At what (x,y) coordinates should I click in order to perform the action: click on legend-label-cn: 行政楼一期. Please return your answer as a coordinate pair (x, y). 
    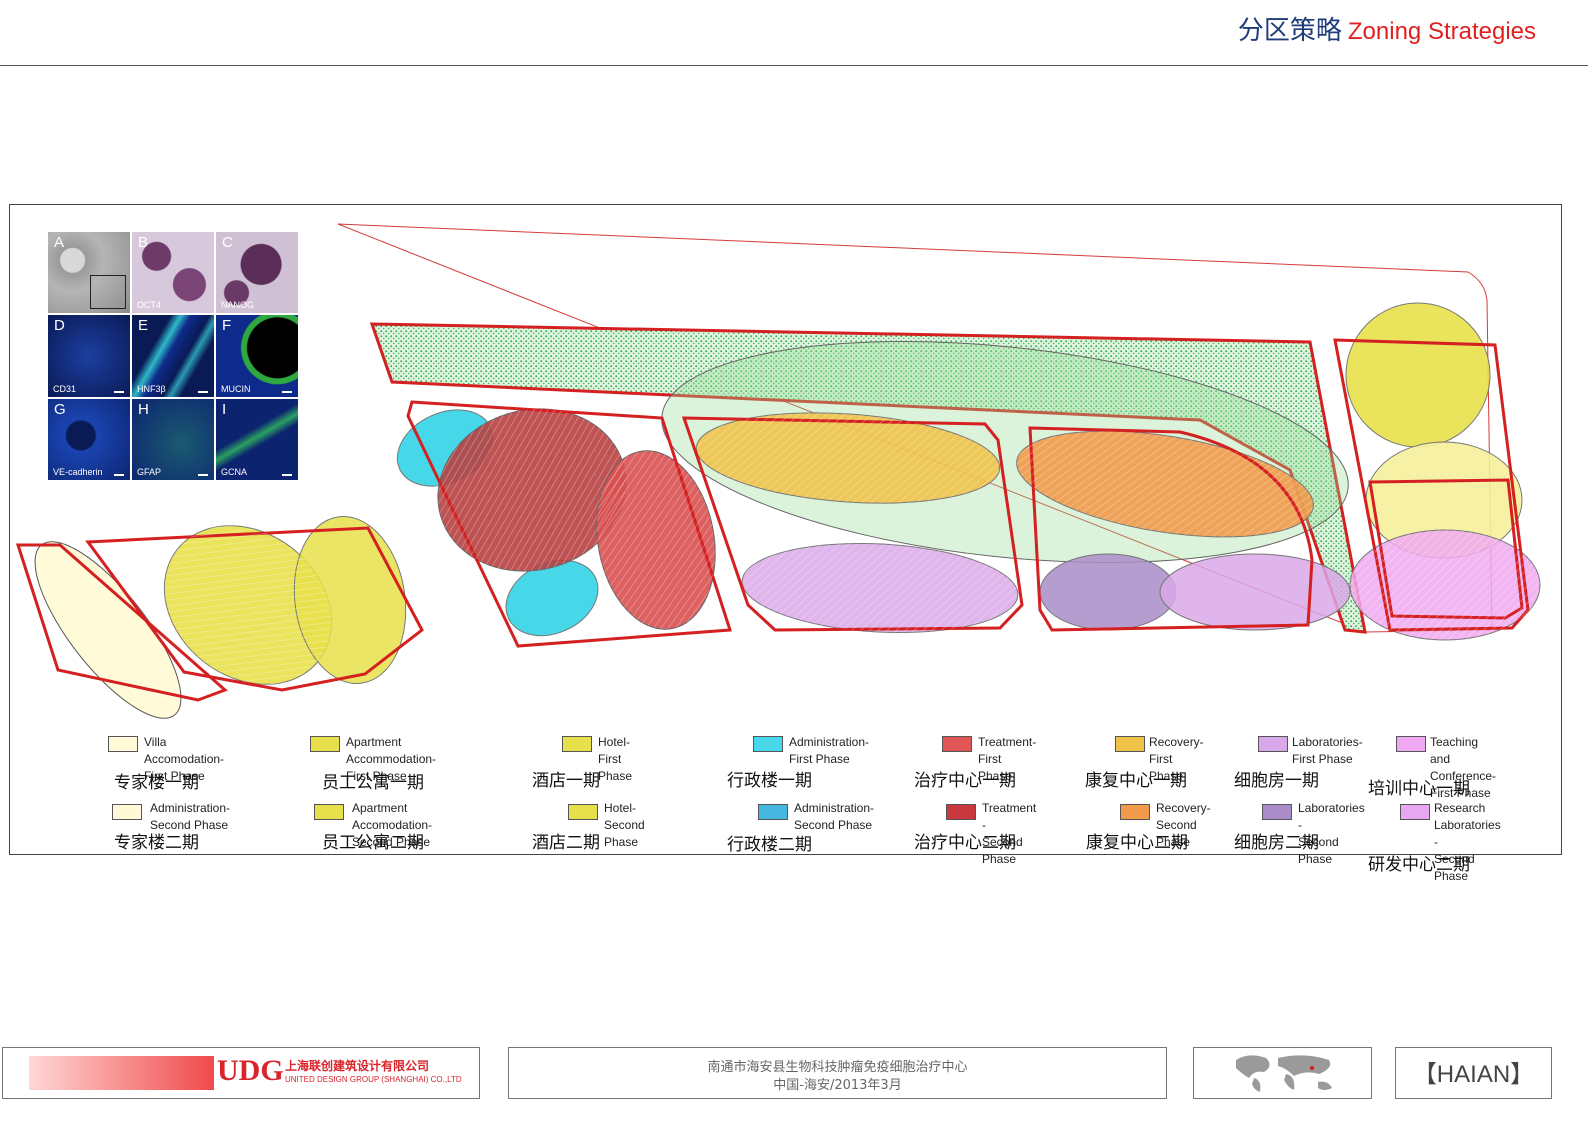
    Looking at the image, I should click on (769, 781).